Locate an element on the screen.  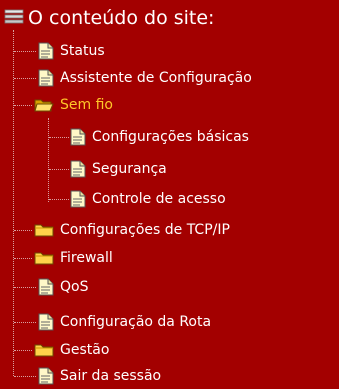
tree-item-label: Assistente de Configuração is located at coordinates (156, 78).